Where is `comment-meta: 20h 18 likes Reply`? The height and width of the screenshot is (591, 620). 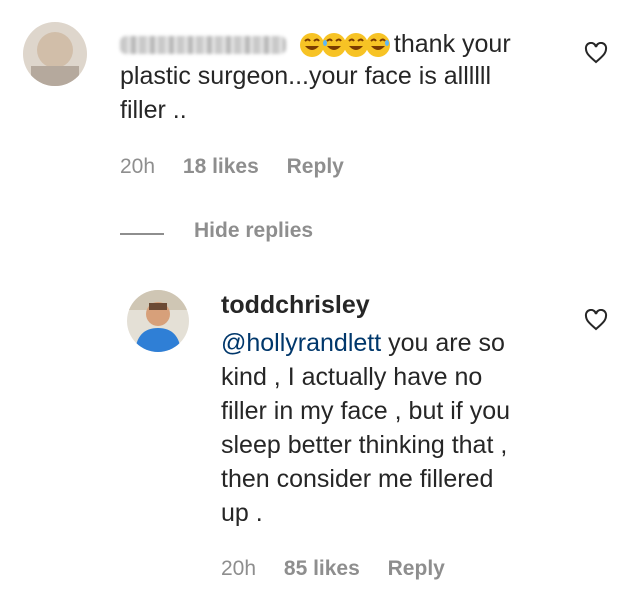 comment-meta: 20h 18 likes Reply is located at coordinates (243, 167).